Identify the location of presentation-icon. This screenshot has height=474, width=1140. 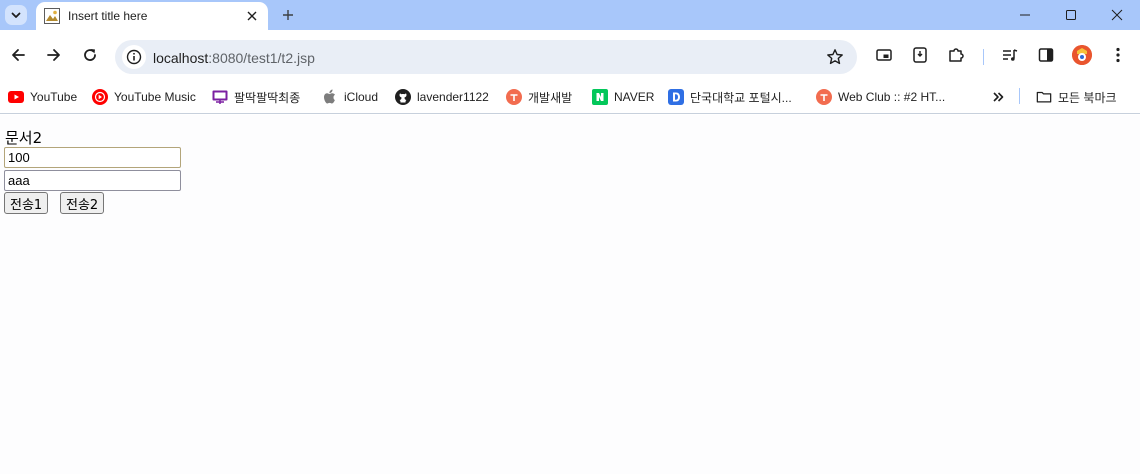
(220, 97).